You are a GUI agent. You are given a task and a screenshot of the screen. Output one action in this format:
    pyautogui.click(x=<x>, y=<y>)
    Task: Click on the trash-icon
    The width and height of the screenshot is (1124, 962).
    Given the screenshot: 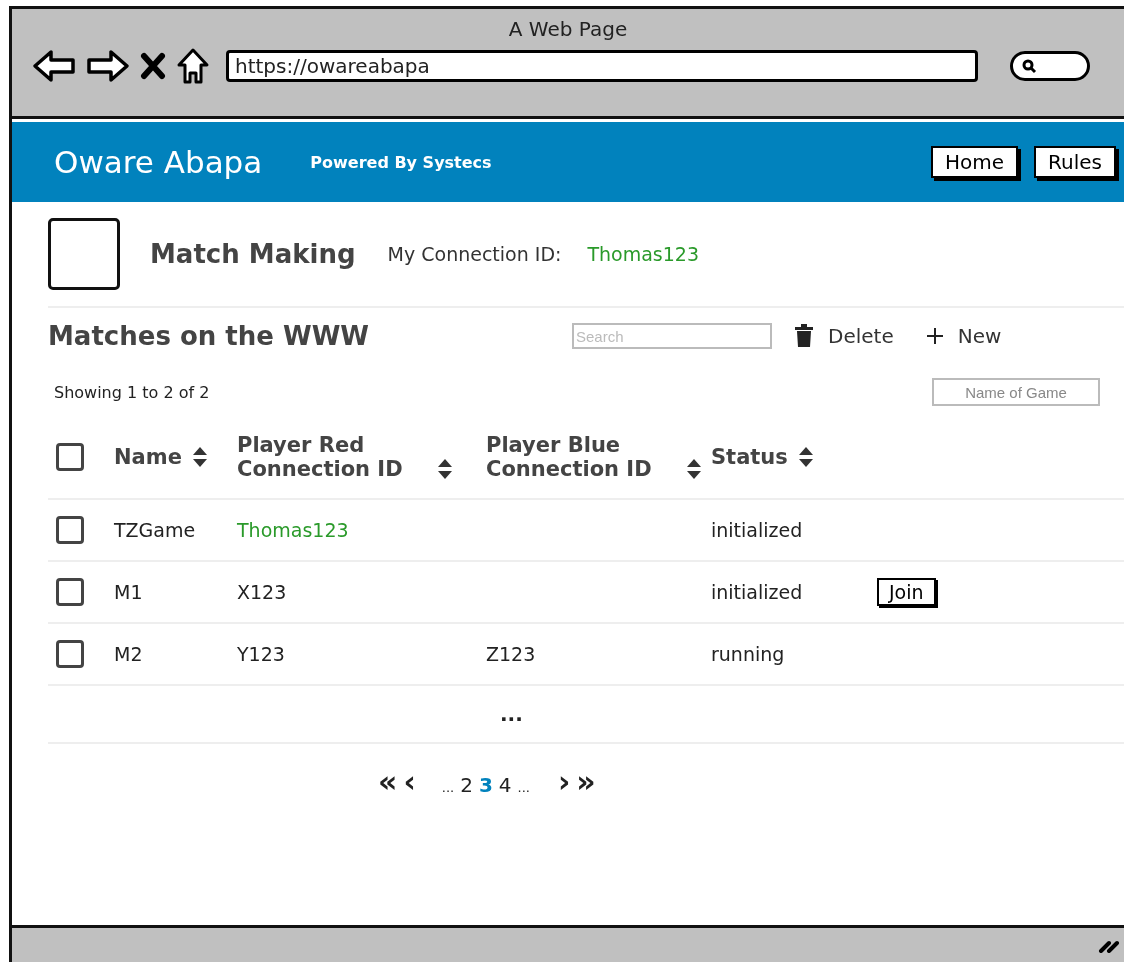 What is the action you would take?
    pyautogui.click(x=804, y=336)
    